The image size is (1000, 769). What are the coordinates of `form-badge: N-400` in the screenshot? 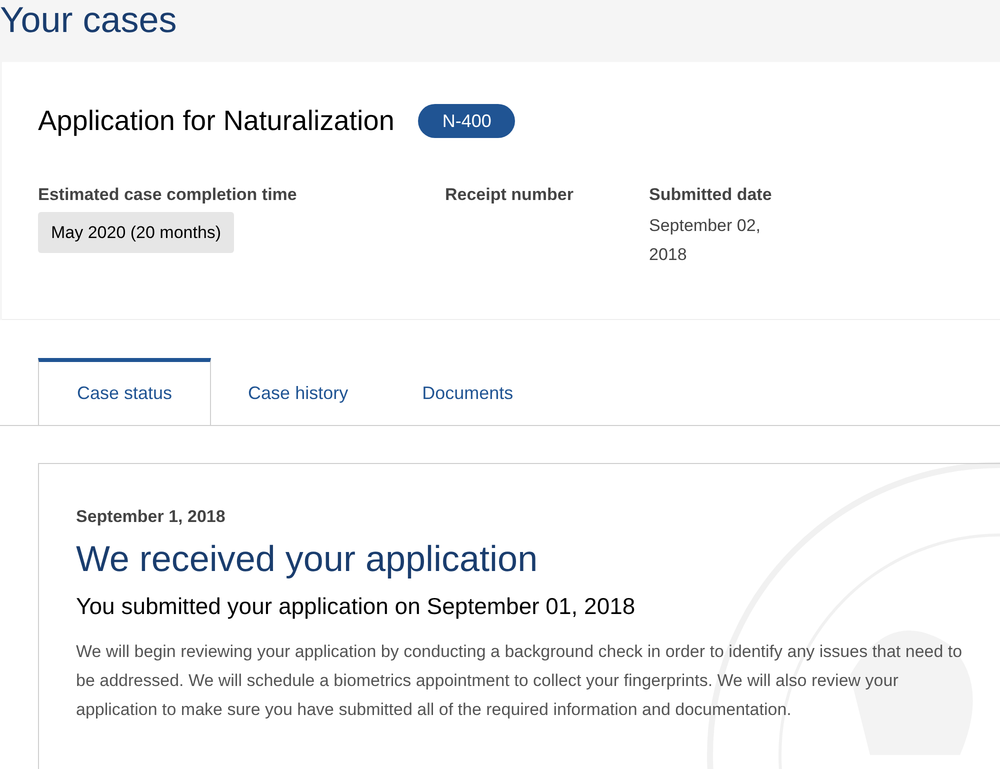 It's located at (467, 121).